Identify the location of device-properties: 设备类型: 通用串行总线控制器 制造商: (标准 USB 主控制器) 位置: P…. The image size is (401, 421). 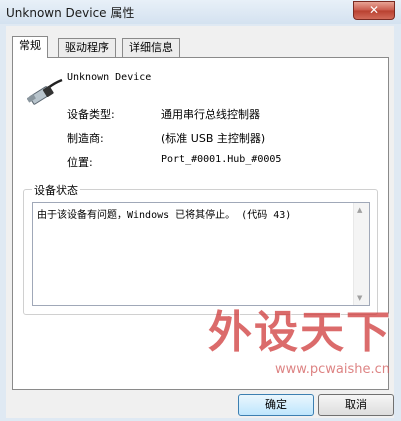
(222, 142).